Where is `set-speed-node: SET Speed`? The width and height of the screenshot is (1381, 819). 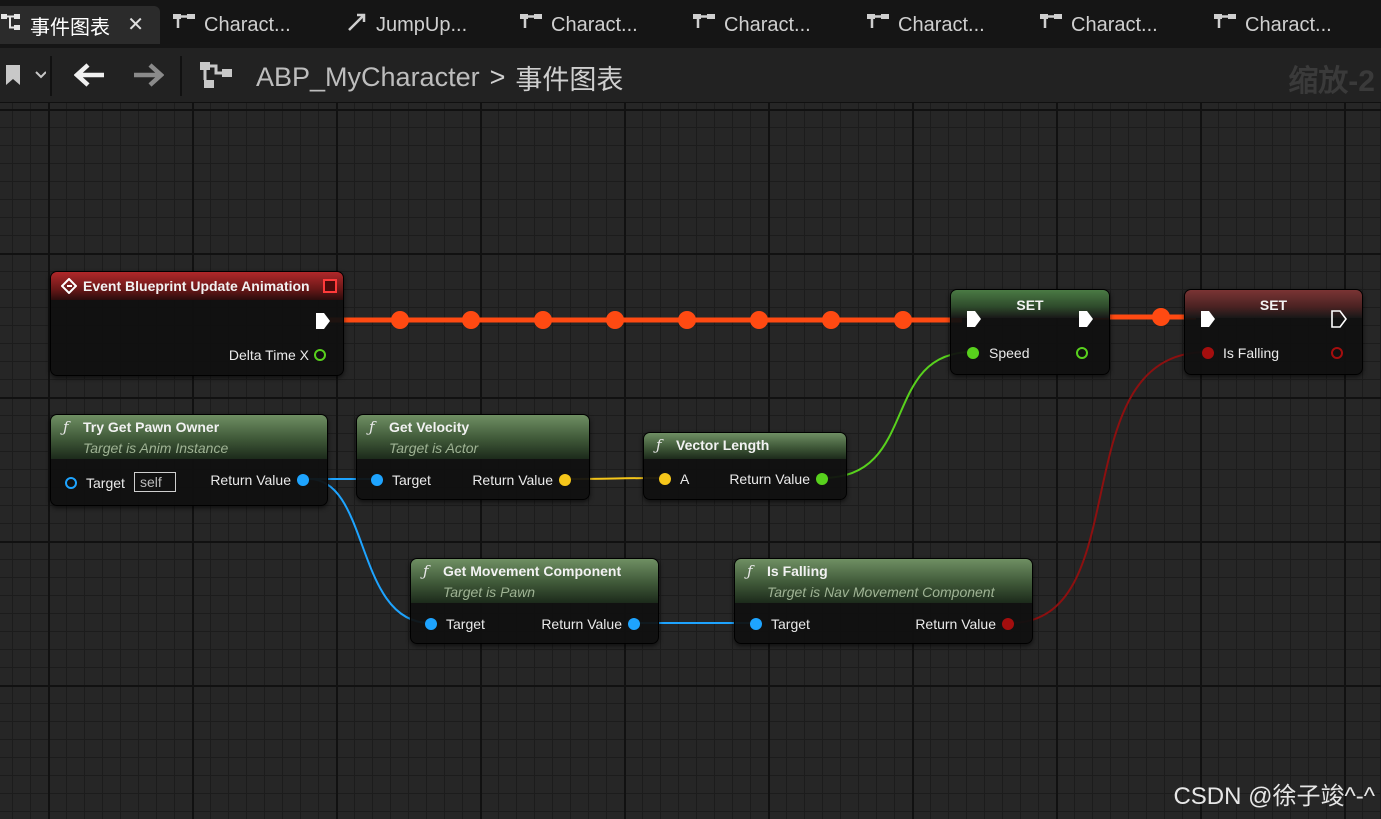
set-speed-node: SET Speed is located at coordinates (1030, 332).